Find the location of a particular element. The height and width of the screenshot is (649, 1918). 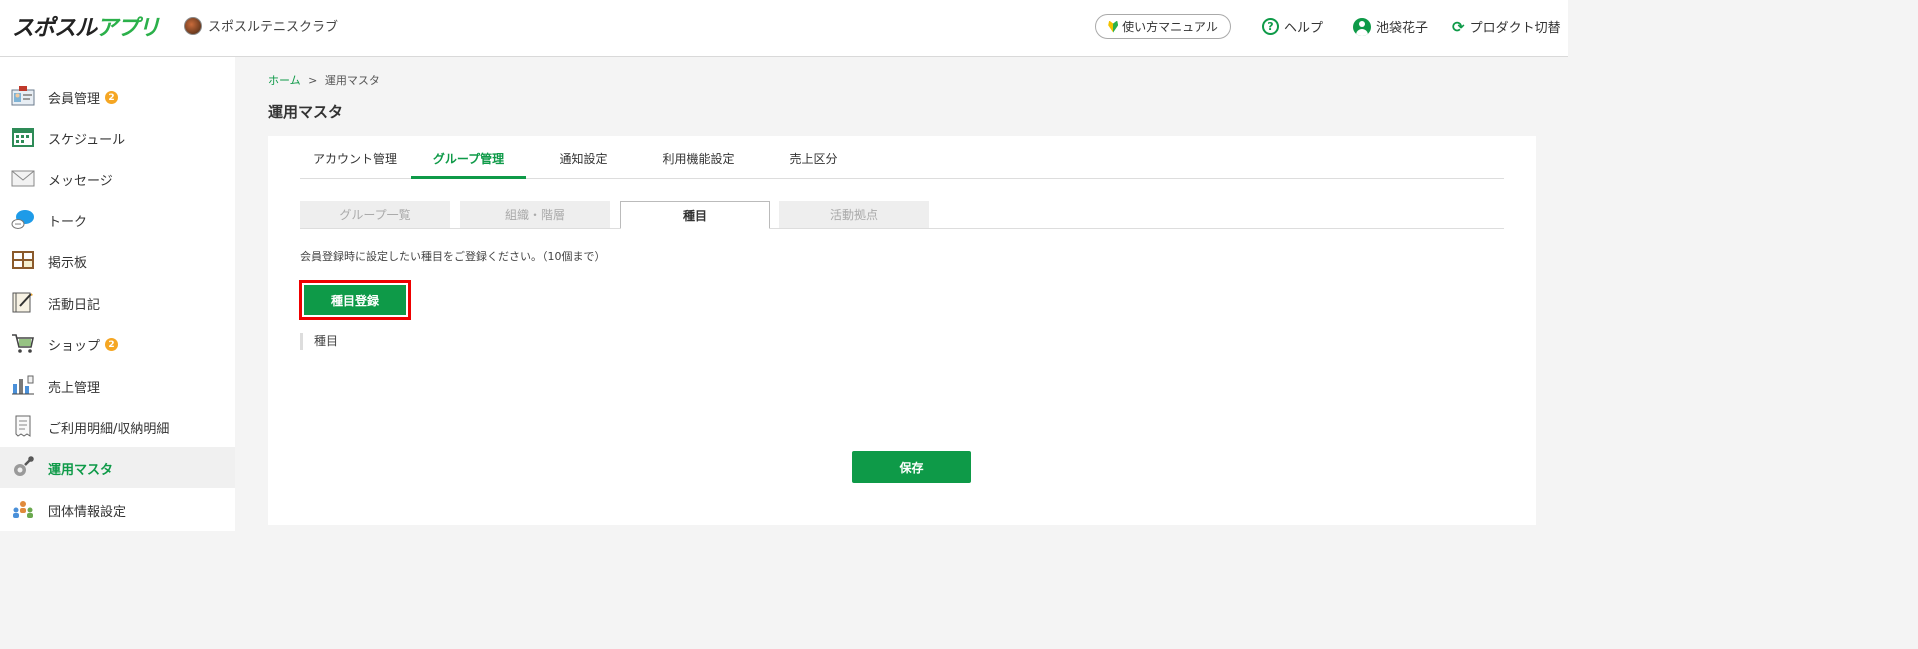

user-icon is located at coordinates (1362, 26).